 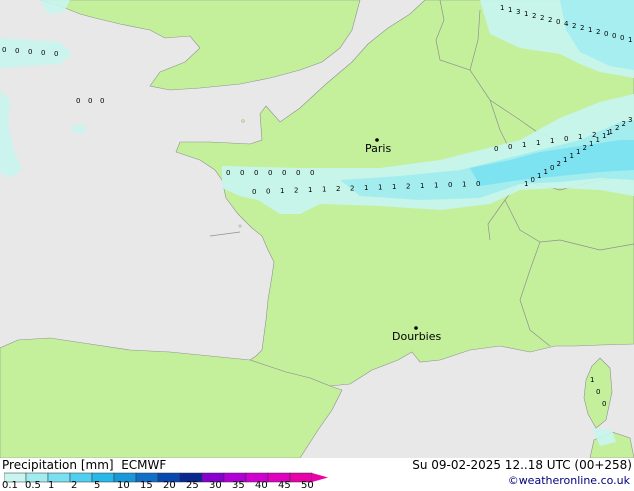 I want to click on precip-value: 4, so click(x=566, y=24).